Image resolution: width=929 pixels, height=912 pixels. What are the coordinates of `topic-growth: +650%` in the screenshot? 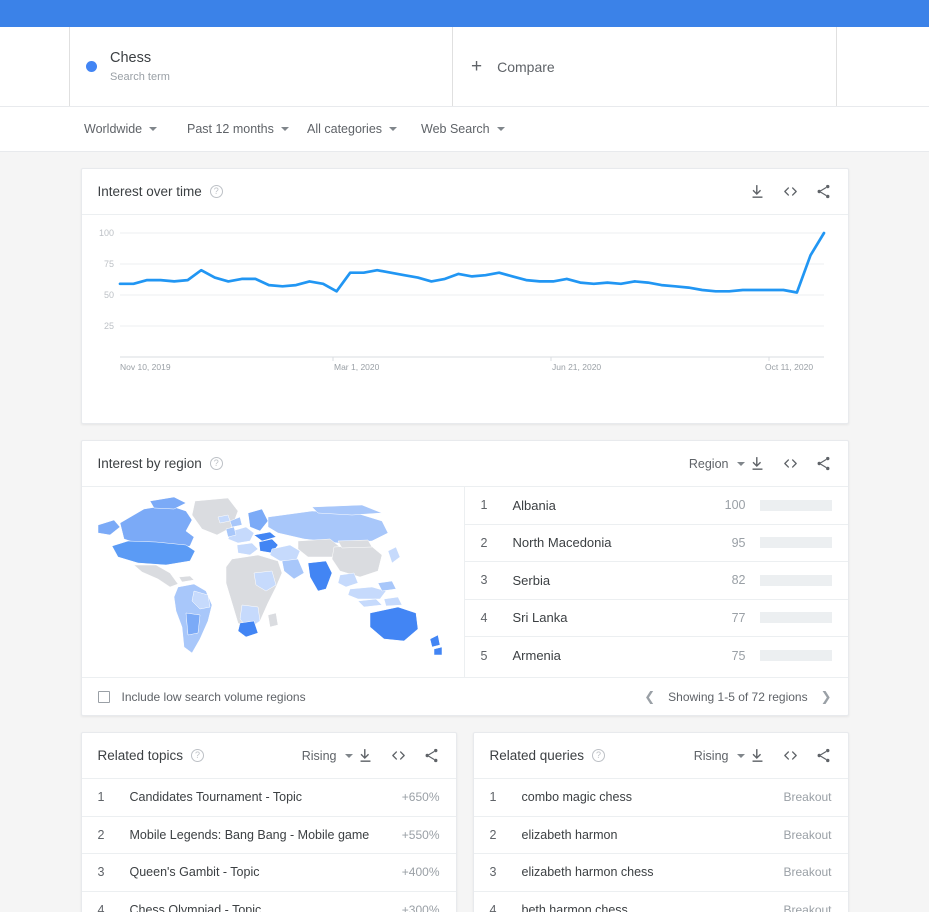 It's located at (420, 797).